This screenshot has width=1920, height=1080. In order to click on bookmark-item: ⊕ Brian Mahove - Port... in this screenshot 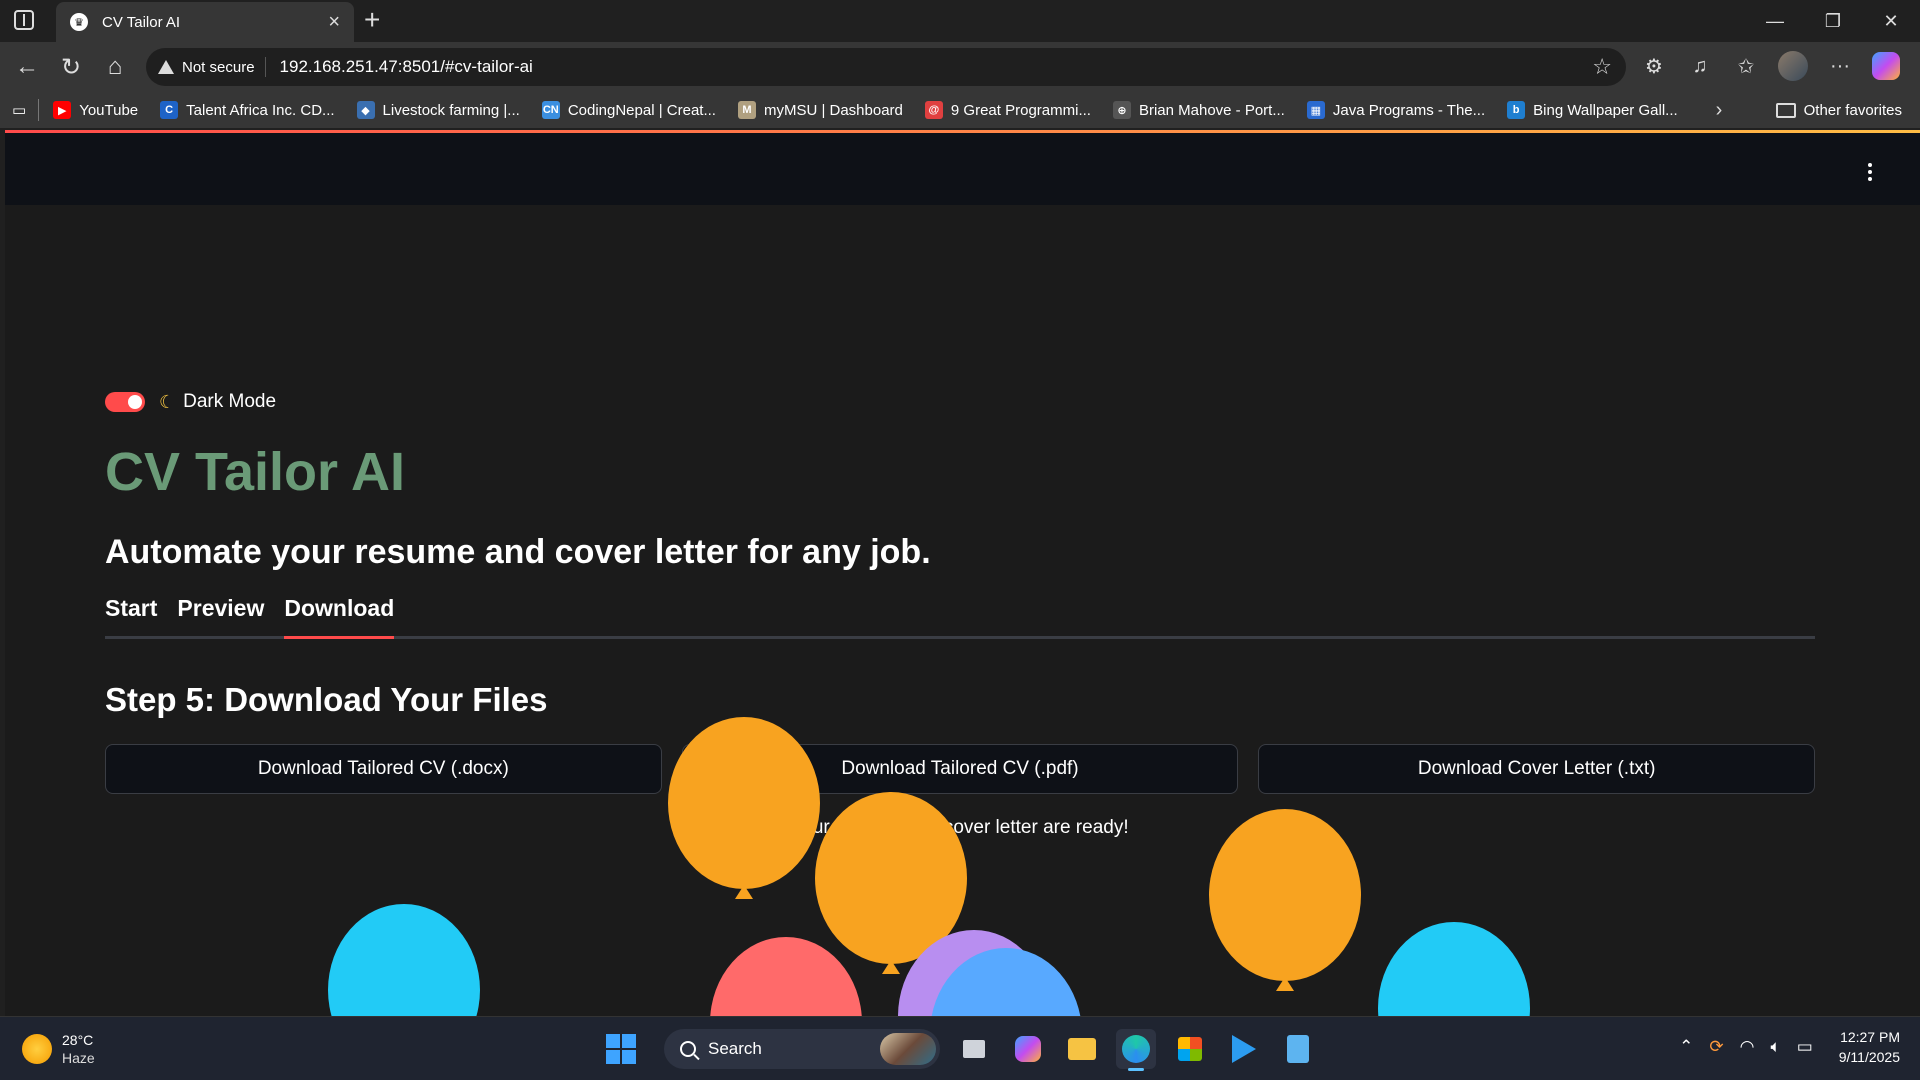, I will do `click(1198, 110)`.